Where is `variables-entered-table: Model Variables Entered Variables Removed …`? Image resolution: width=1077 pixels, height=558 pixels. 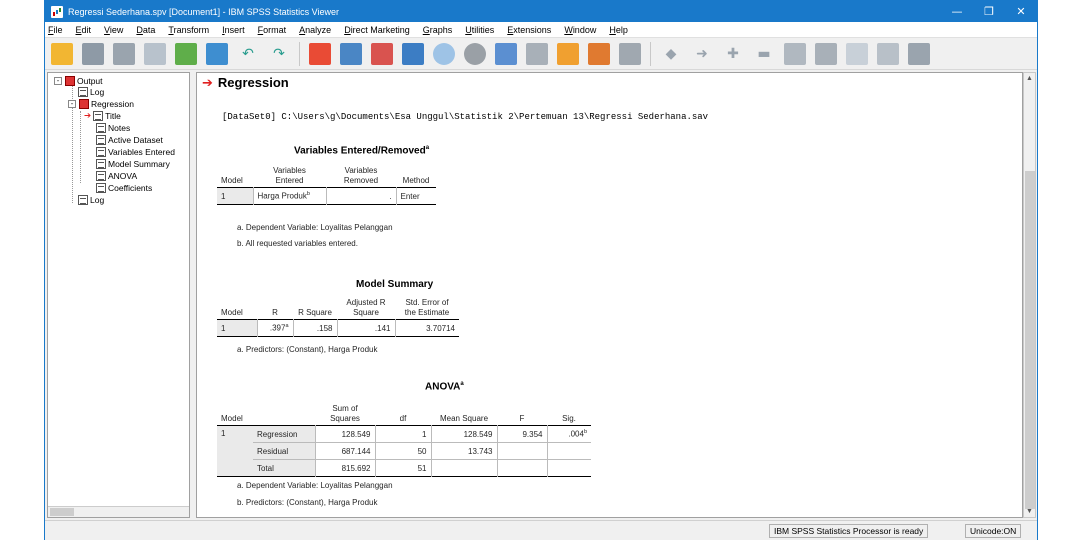
variables-entered-table: Model Variables Entered Variables Removed … is located at coordinates (326, 185).